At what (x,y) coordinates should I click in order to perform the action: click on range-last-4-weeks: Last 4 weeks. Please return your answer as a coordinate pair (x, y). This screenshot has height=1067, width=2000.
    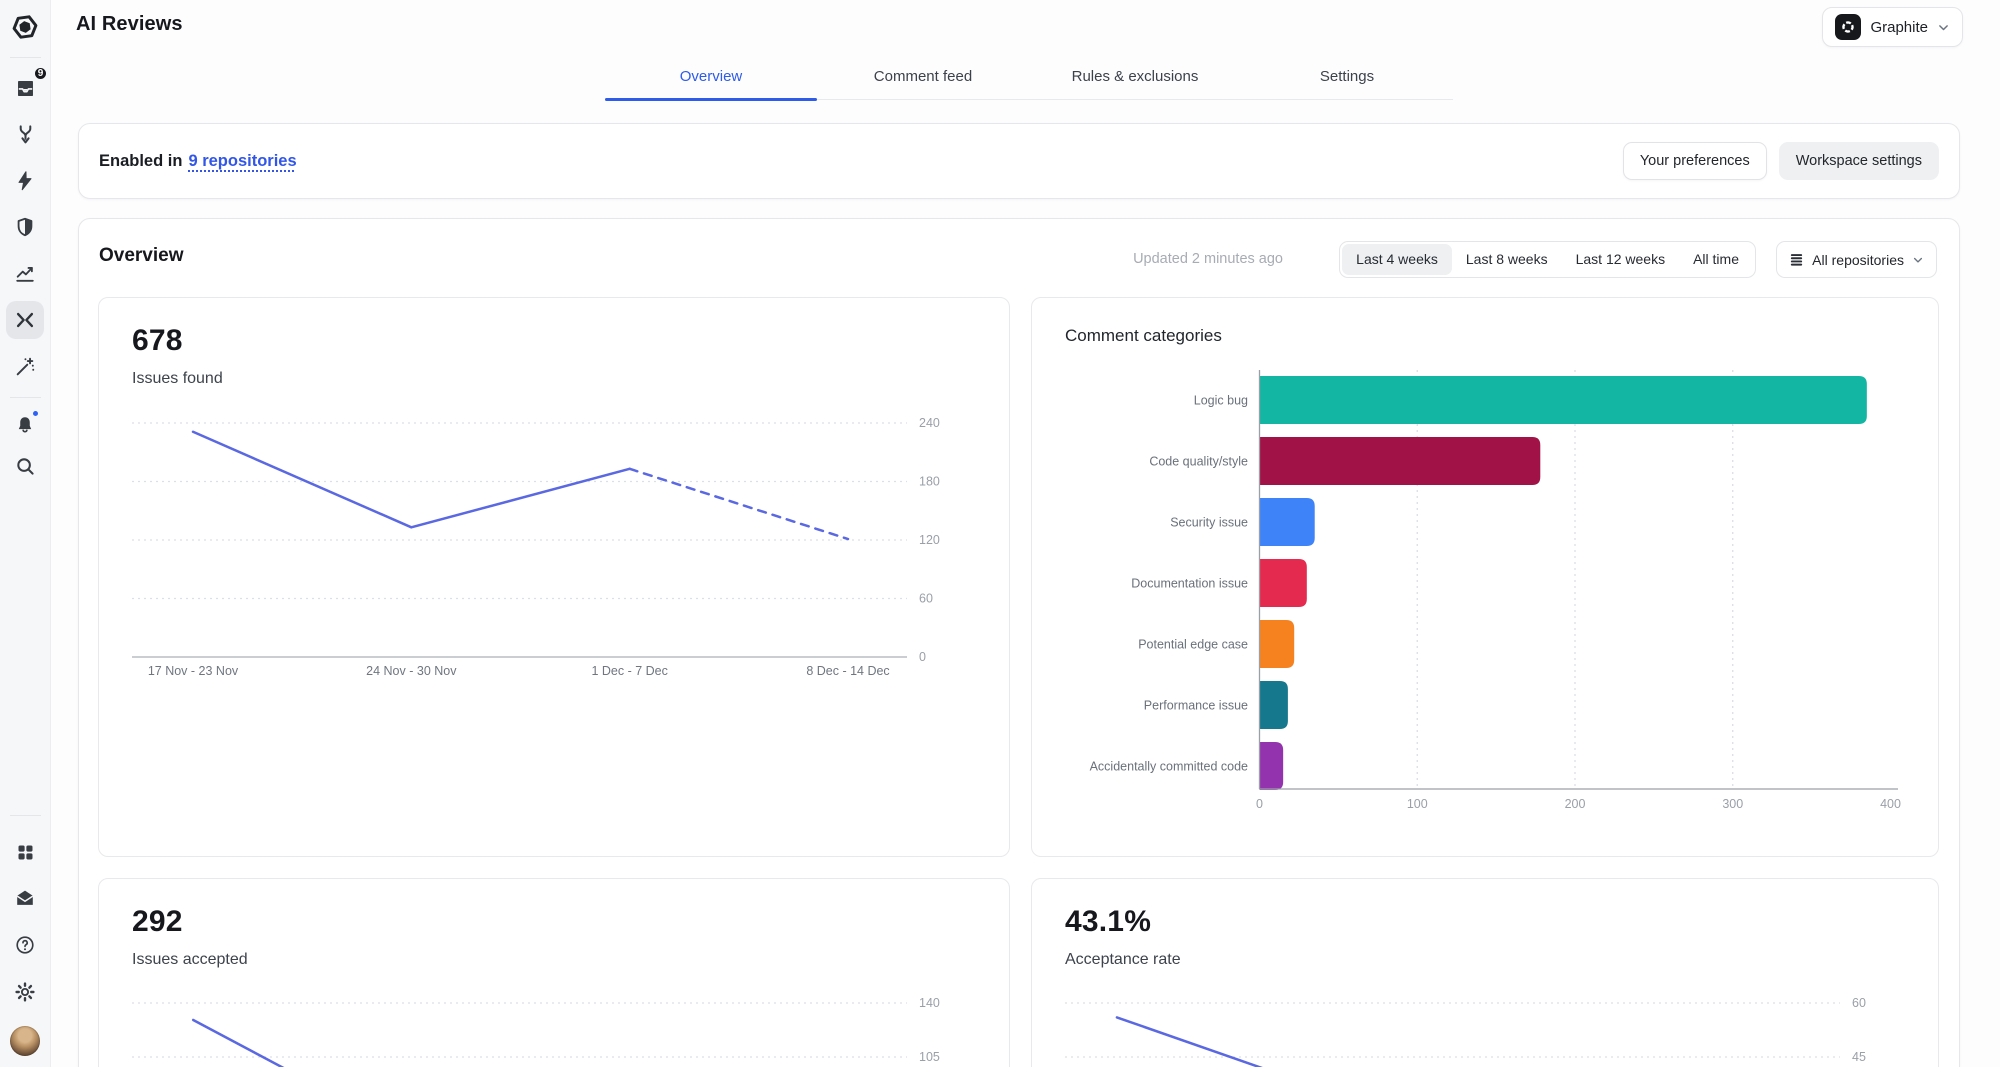
    Looking at the image, I should click on (1397, 259).